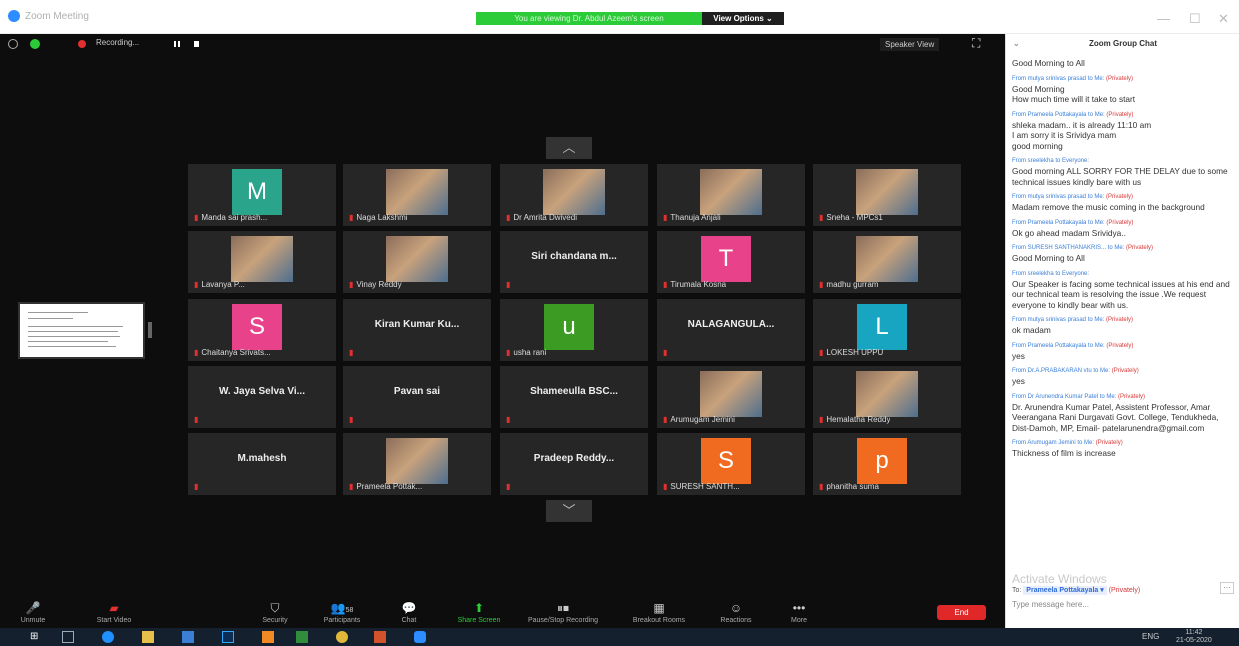 This screenshot has height=646, width=1239. I want to click on shield-icon, so click(35, 44).